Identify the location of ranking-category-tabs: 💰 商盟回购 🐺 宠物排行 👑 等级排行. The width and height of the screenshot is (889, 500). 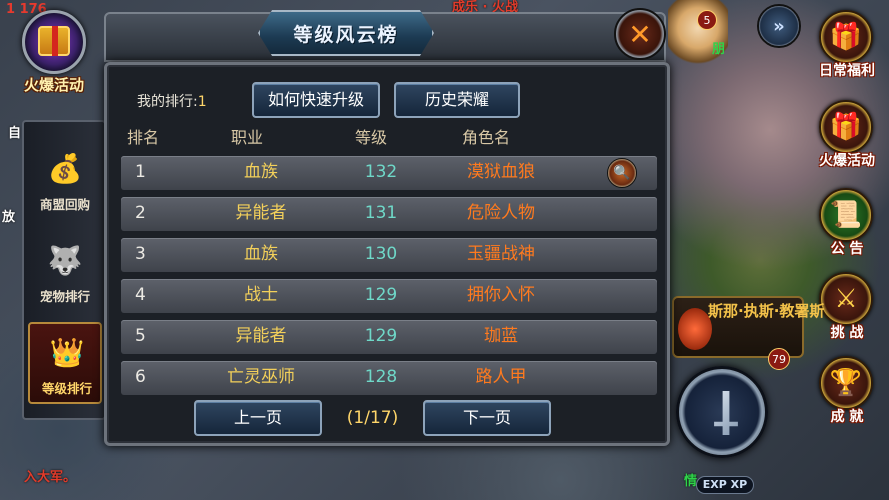
(64, 270).